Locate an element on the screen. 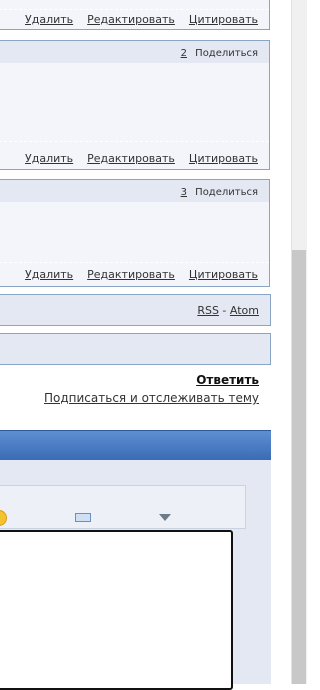  post-header: 3 Поделиться is located at coordinates (134, 191).